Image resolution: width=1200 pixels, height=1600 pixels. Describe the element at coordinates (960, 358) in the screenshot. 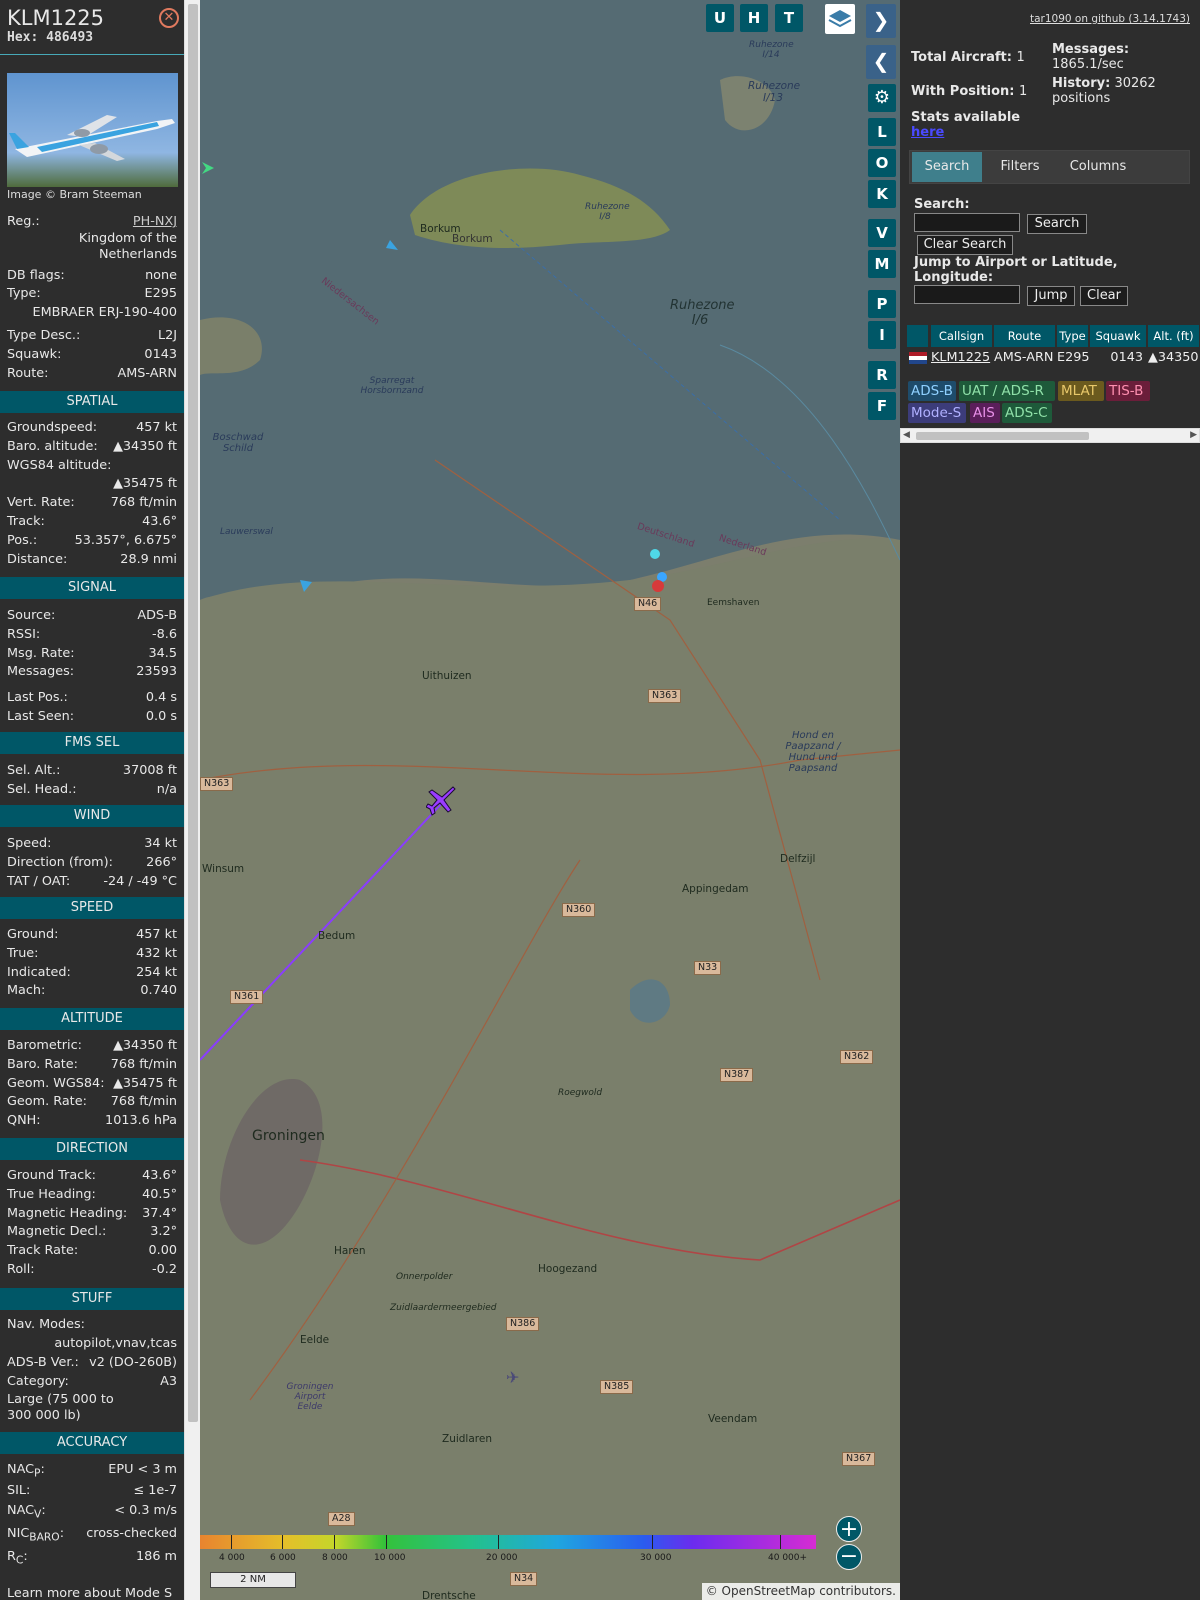

I see `cell-callsign: KLM1225` at that location.